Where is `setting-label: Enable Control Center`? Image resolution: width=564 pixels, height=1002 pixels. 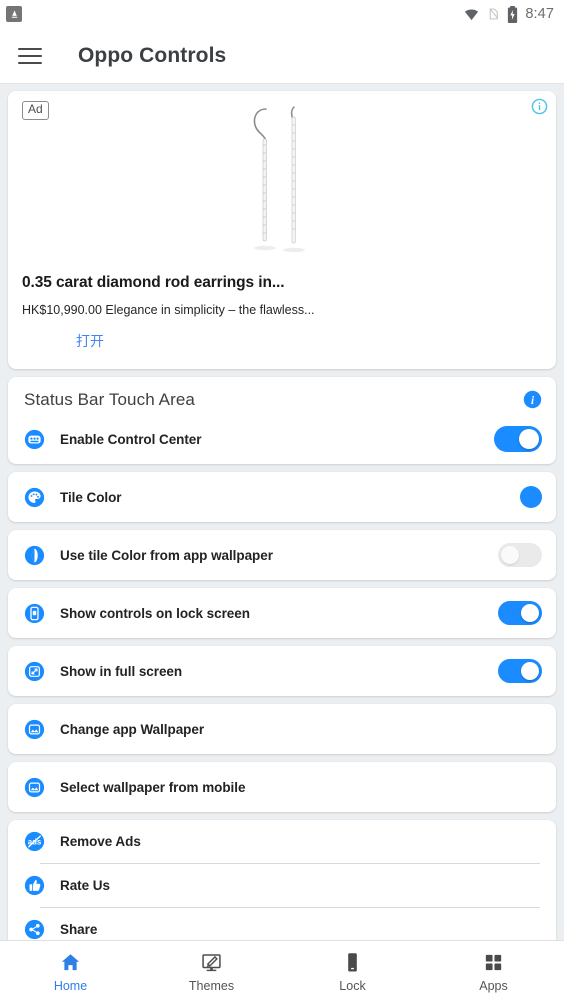 setting-label: Enable Control Center is located at coordinates (131, 439).